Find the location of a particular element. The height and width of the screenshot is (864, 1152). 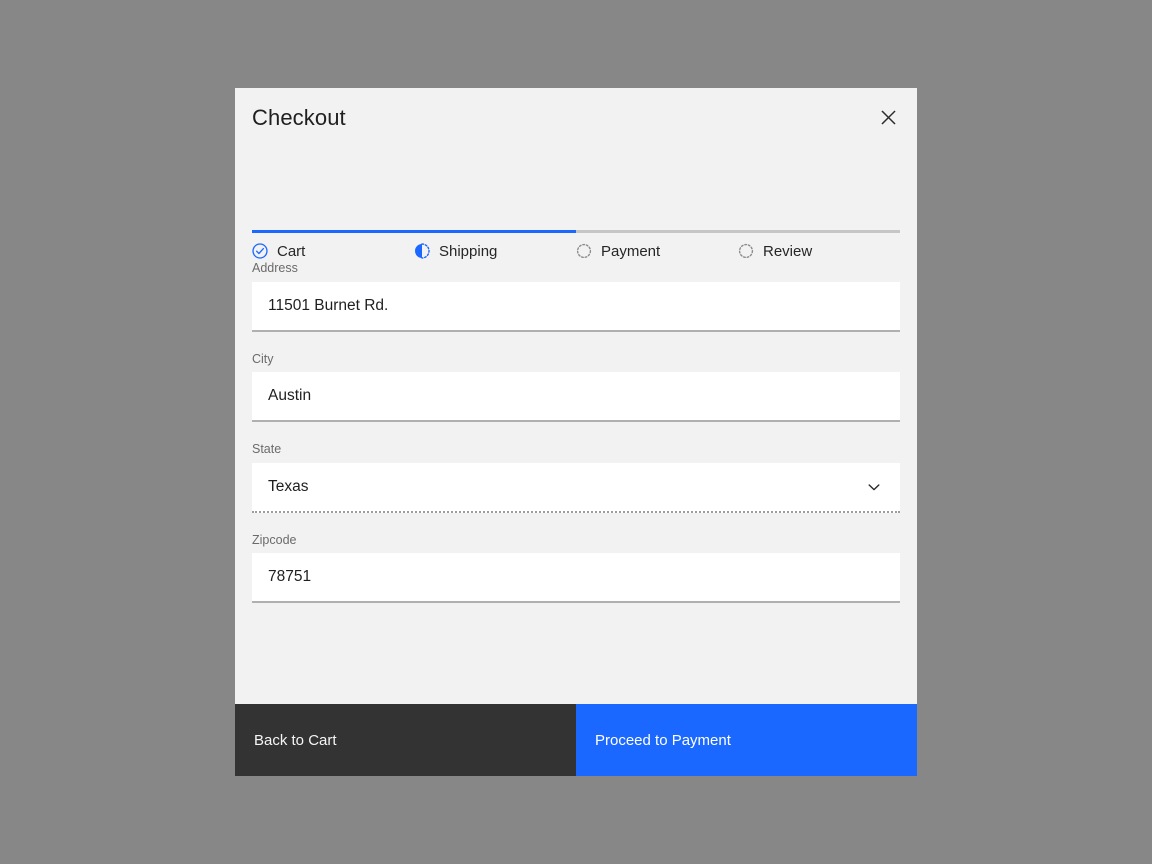

stepper-steps: Cart Shipping Payment Review is located at coordinates (576, 251).